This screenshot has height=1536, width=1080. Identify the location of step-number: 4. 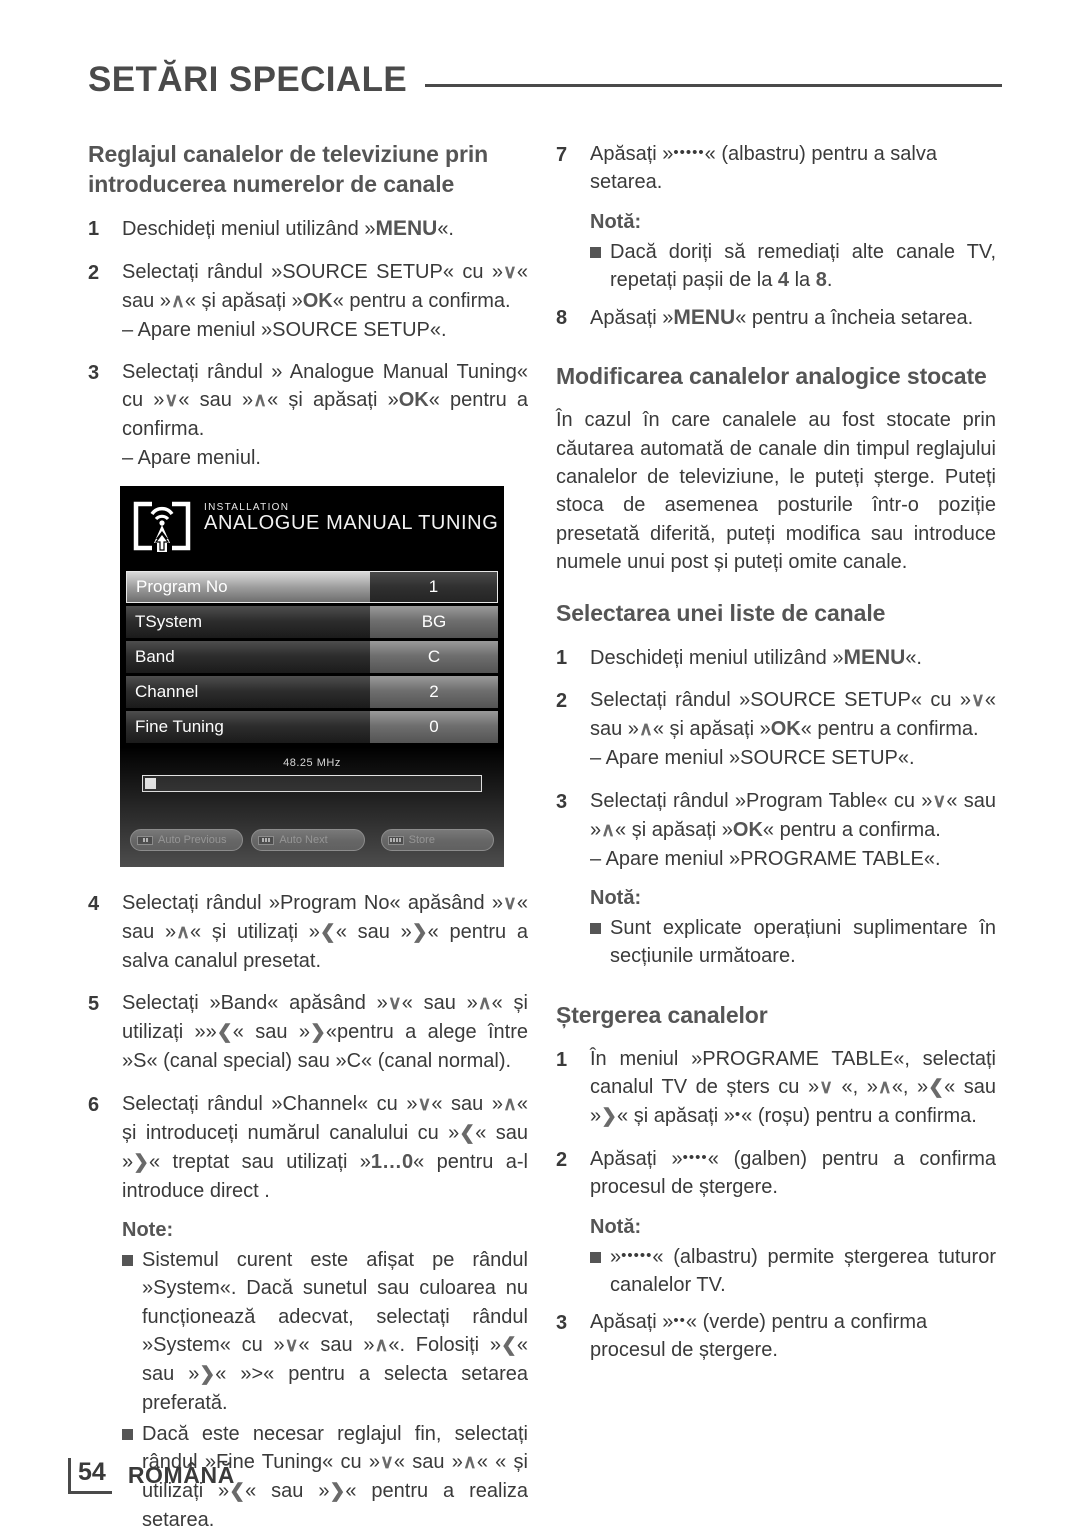
(94, 904).